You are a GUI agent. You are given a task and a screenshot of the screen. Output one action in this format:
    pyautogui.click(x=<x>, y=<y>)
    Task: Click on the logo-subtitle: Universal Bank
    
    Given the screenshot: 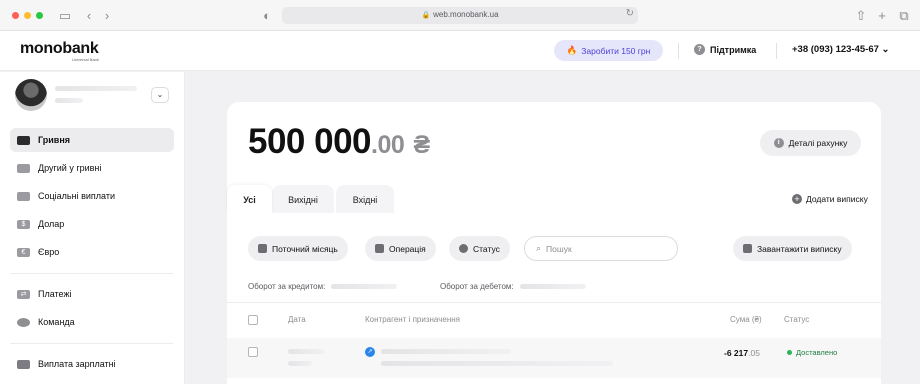 What is the action you would take?
    pyautogui.click(x=85, y=59)
    